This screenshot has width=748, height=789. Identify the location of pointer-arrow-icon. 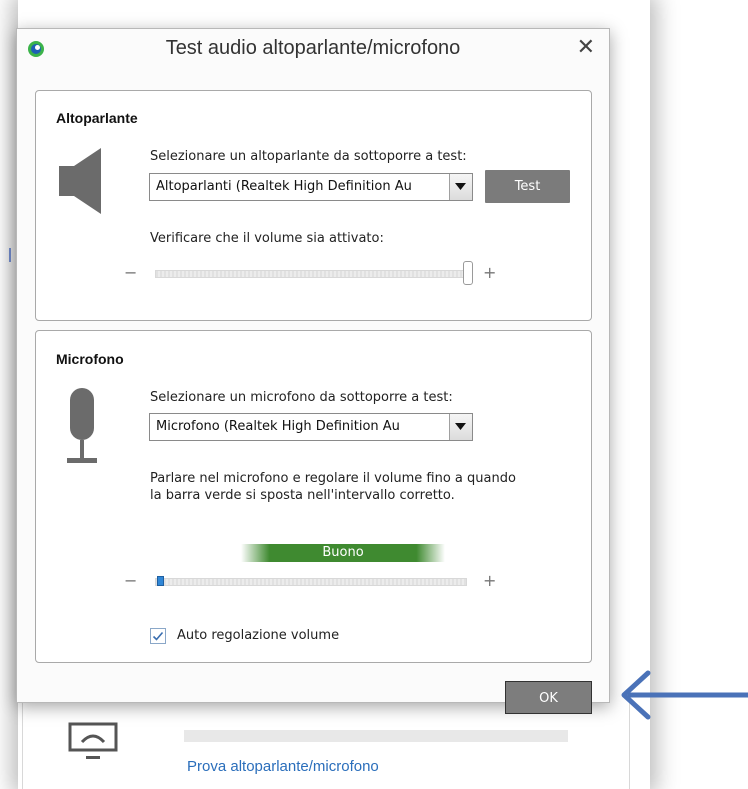
(684, 695).